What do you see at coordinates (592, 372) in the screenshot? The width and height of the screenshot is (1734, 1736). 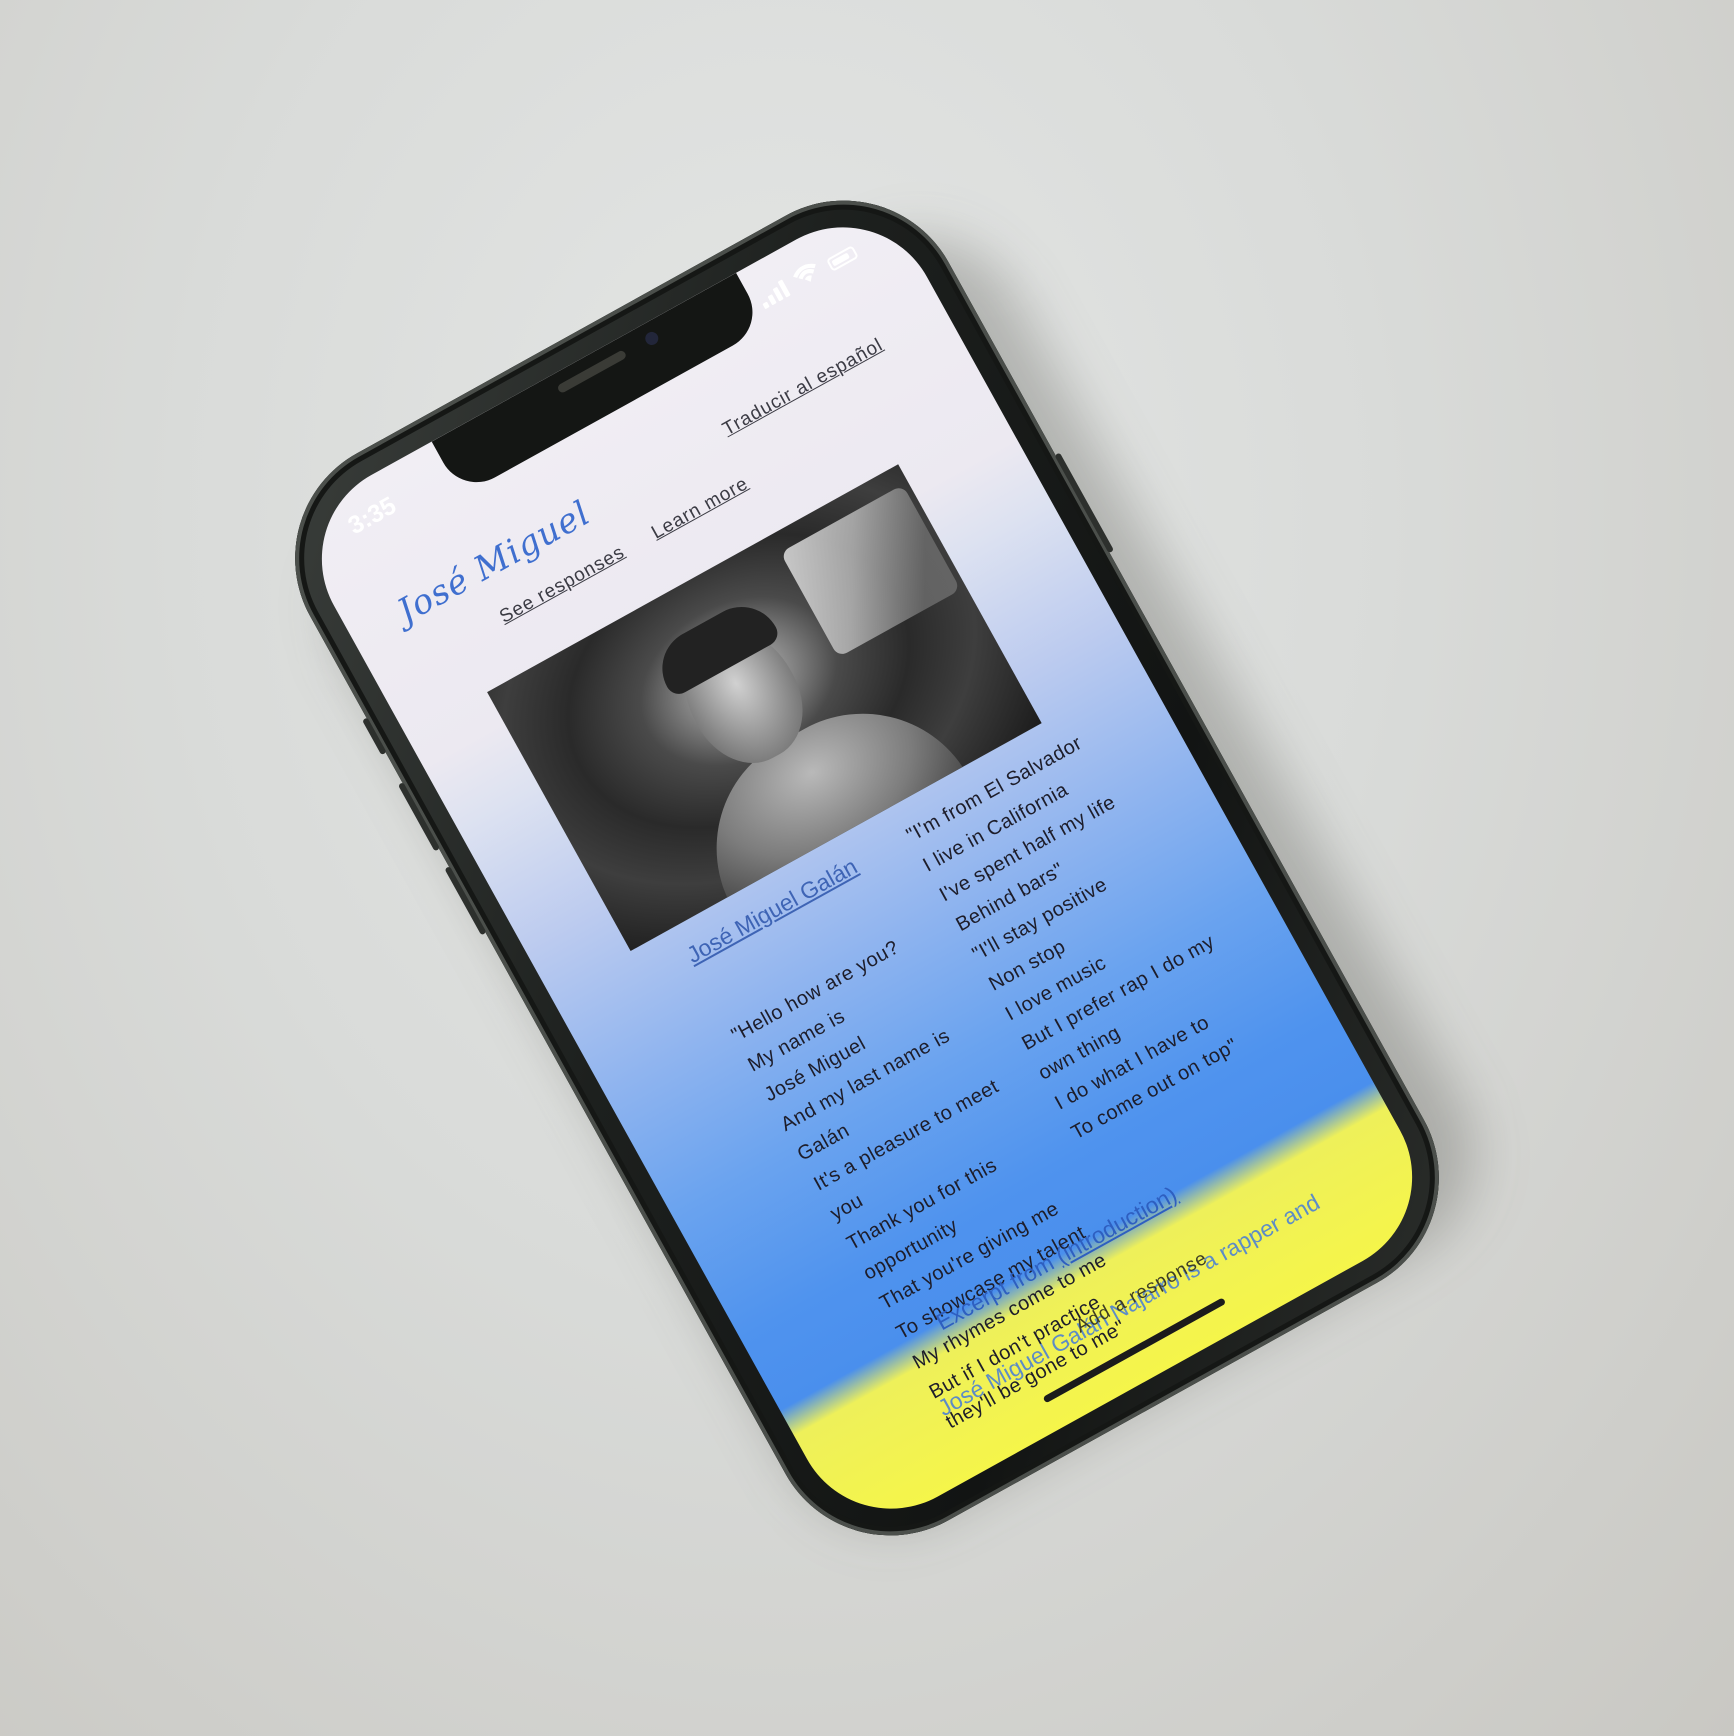 I see `speaker-grille` at bounding box center [592, 372].